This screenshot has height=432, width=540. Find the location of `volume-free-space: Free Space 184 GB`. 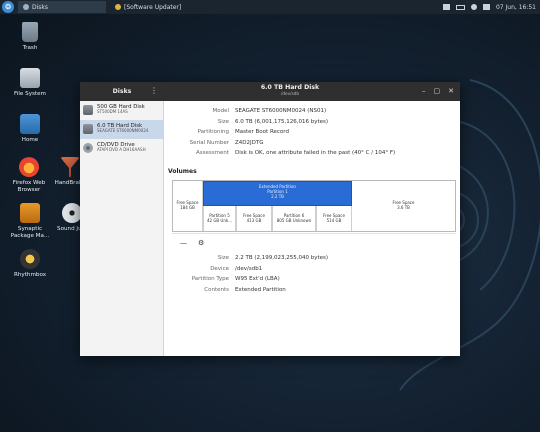

volume-free-space: Free Space 184 GB is located at coordinates (188, 206).